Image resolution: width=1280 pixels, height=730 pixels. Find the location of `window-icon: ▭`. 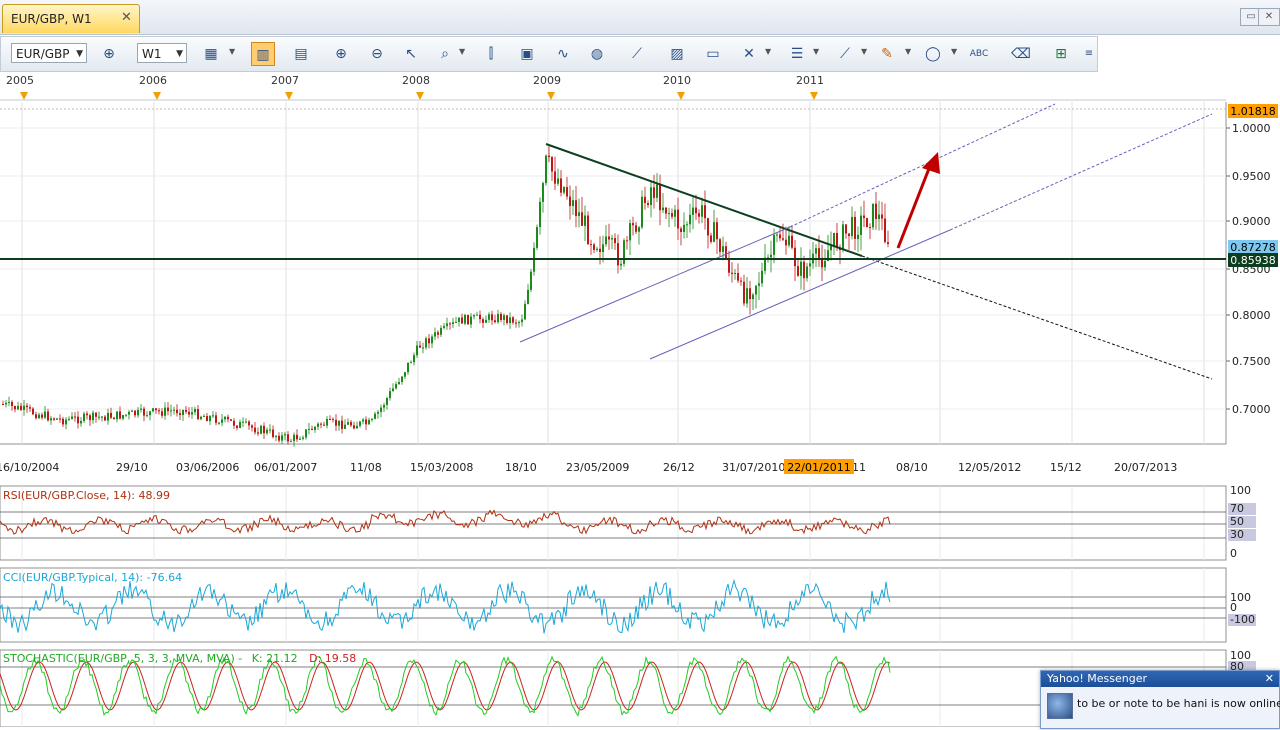

window-icon: ▭ is located at coordinates (713, 54).